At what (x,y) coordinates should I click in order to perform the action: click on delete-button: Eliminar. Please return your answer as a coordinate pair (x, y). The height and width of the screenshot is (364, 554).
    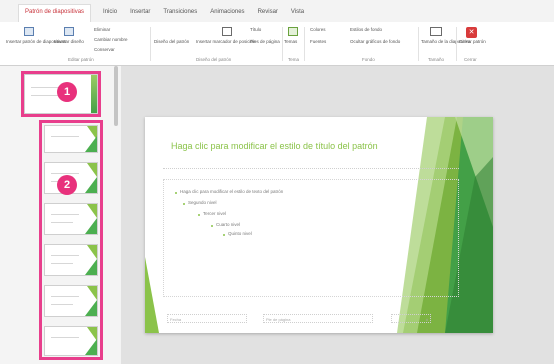
    Looking at the image, I should click on (102, 30).